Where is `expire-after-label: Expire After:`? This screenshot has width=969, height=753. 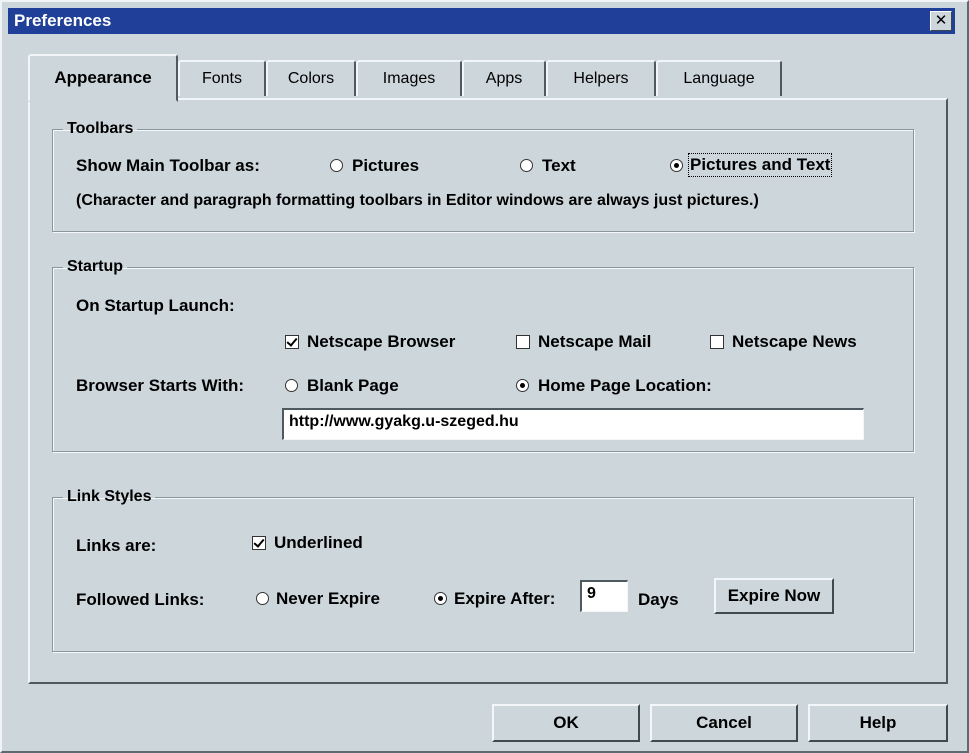
expire-after-label: Expire After: is located at coordinates (504, 599).